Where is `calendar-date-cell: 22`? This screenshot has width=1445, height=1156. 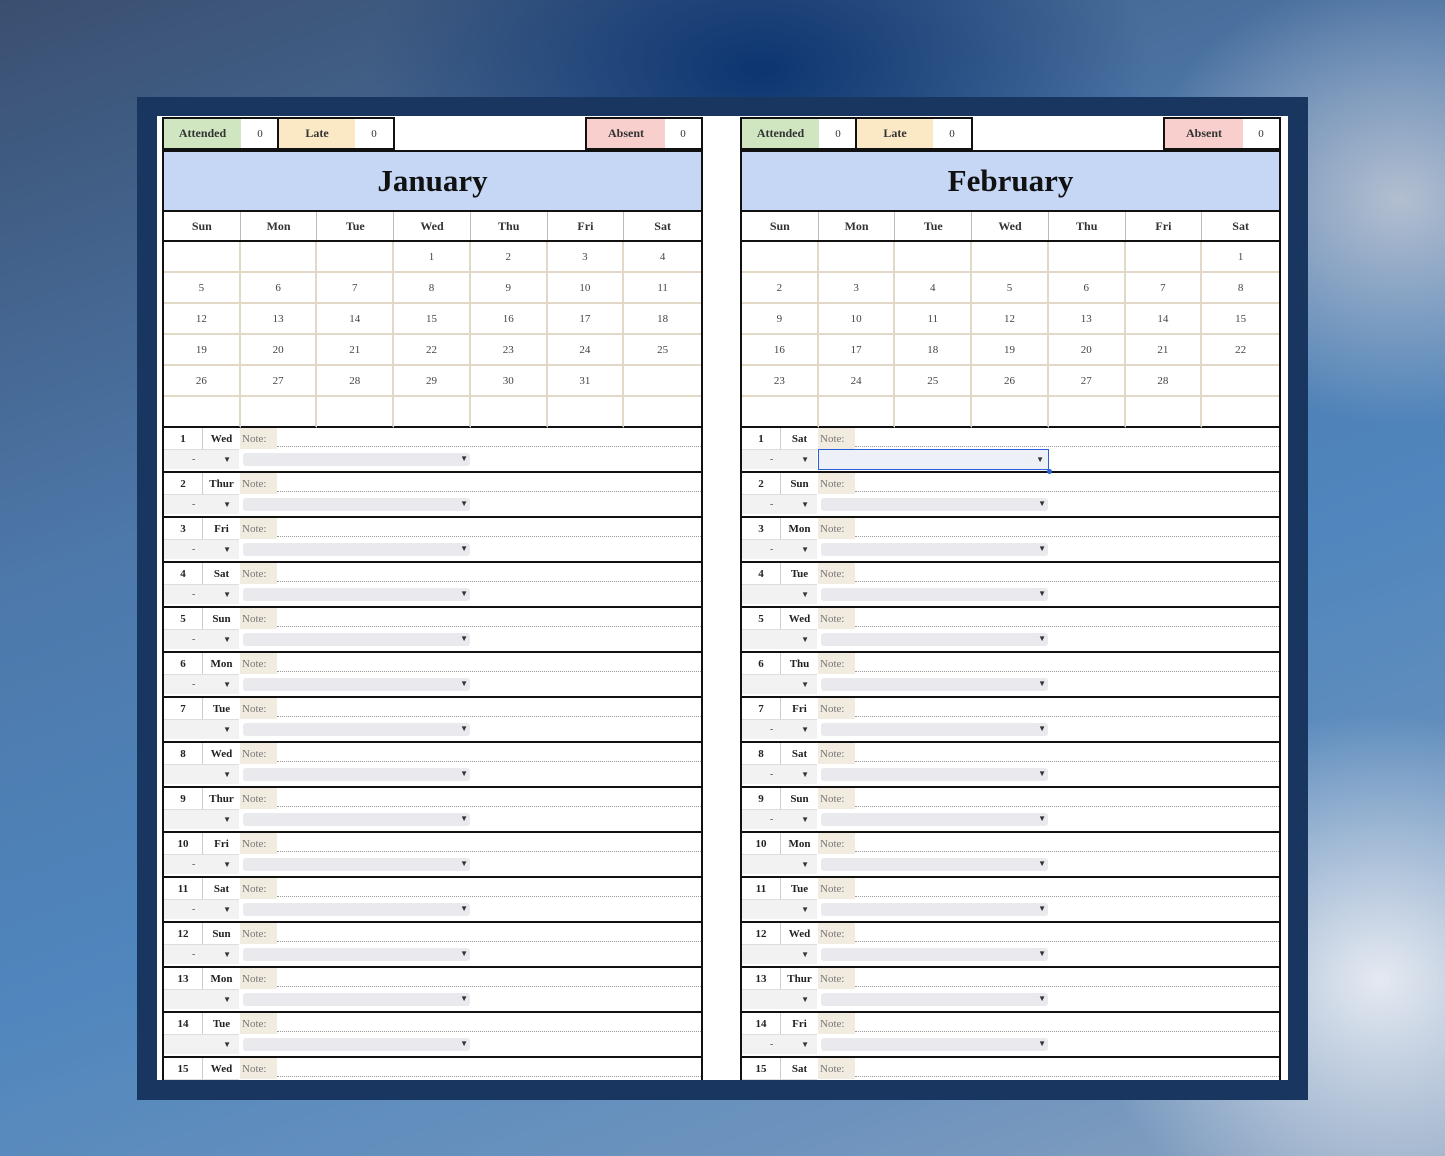
calendar-date-cell: 22 is located at coordinates (1240, 350).